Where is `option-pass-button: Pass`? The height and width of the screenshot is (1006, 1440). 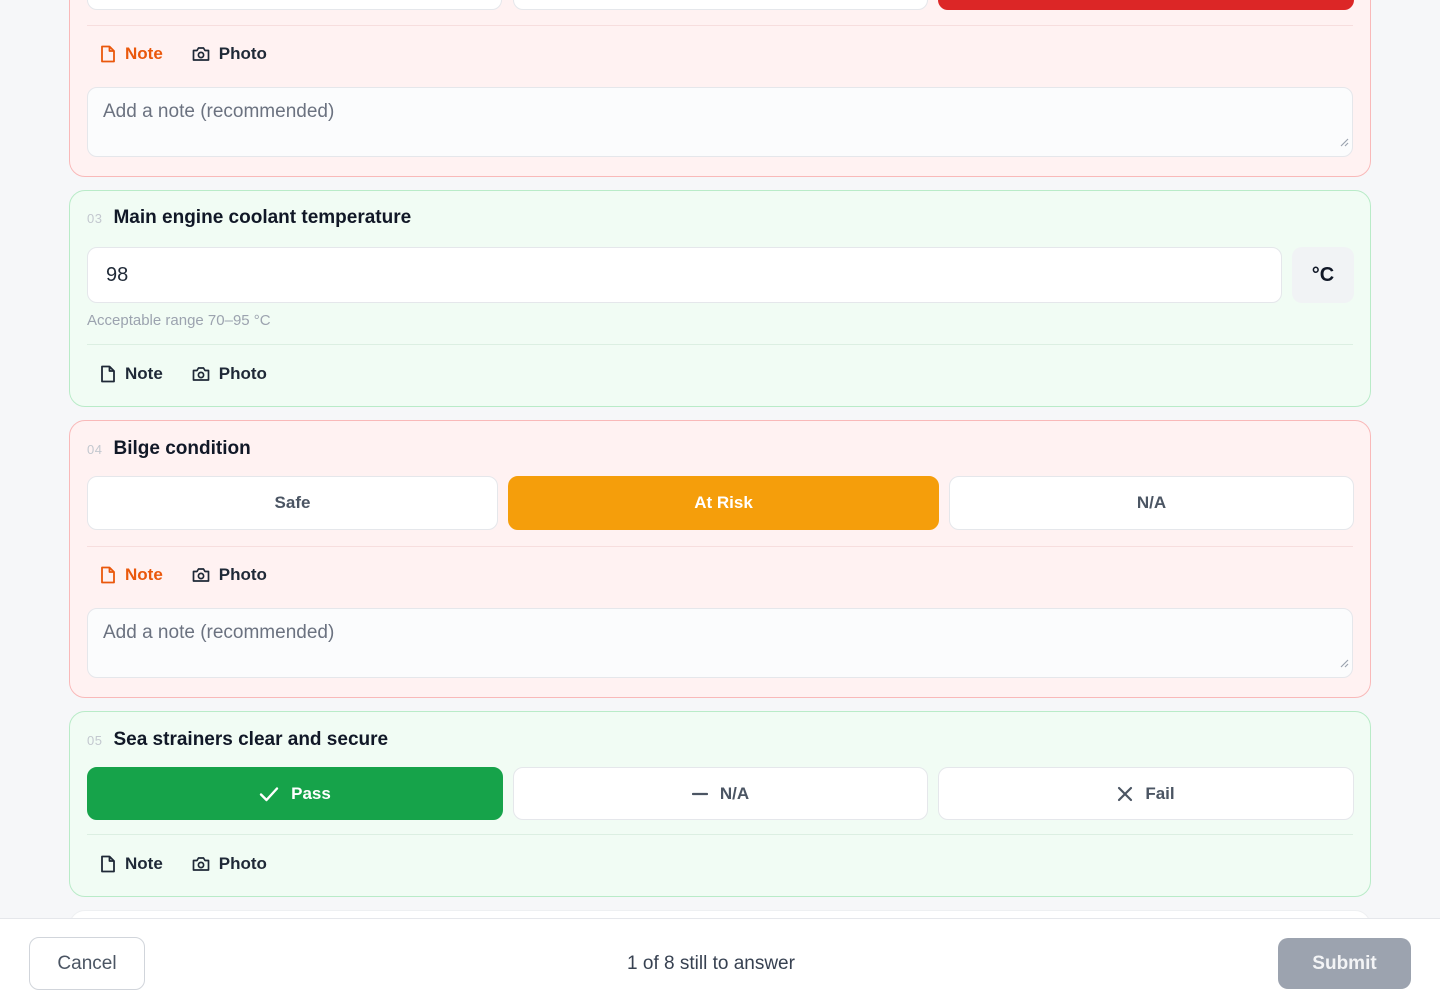
option-pass-button: Pass is located at coordinates (295, 793).